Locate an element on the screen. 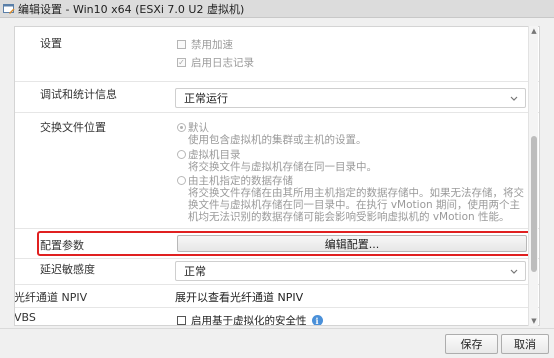 The height and width of the screenshot is (358, 554). enable-logging-checkbox: ✓ 启用日志记录 is located at coordinates (215, 62).